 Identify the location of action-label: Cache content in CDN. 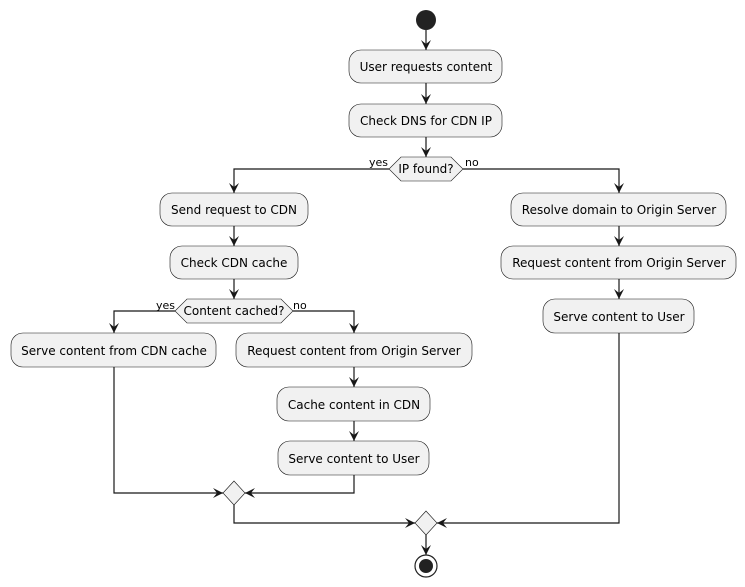
(354, 405).